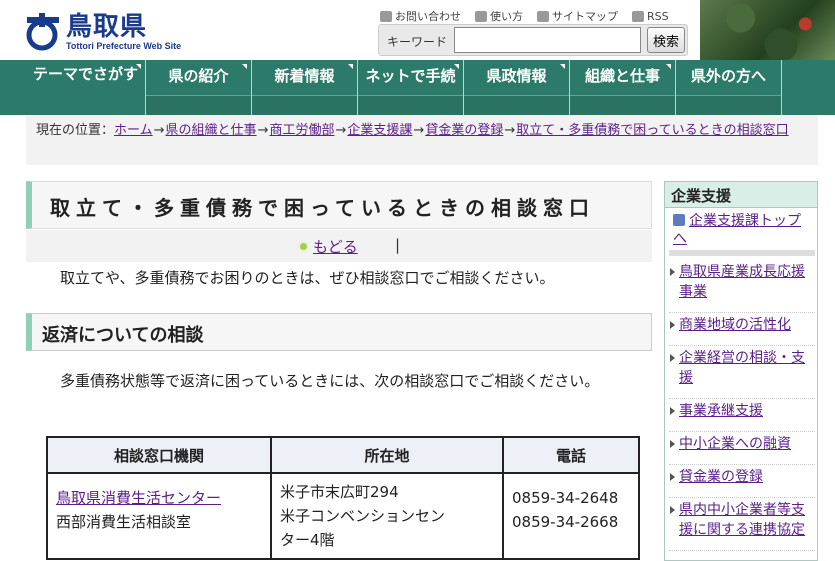 The height and width of the screenshot is (561, 835). What do you see at coordinates (75, 130) in the screenshot?
I see `breadcrumb-prefix: 現在の位置：` at bounding box center [75, 130].